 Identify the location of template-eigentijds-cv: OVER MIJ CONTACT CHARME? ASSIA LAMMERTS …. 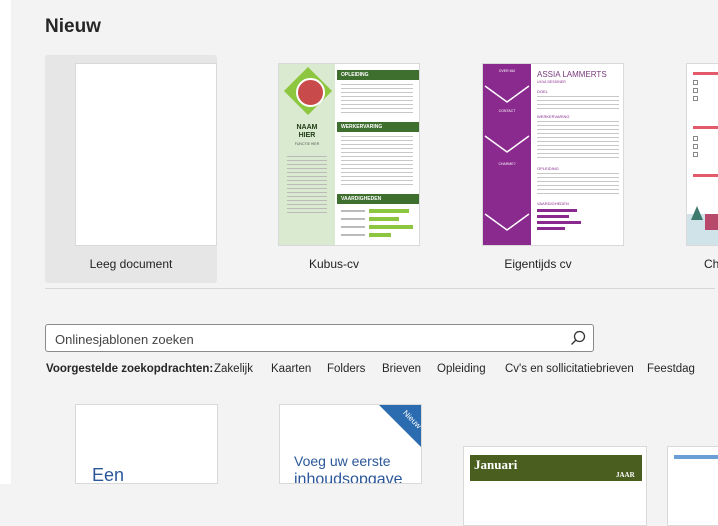
(538, 169).